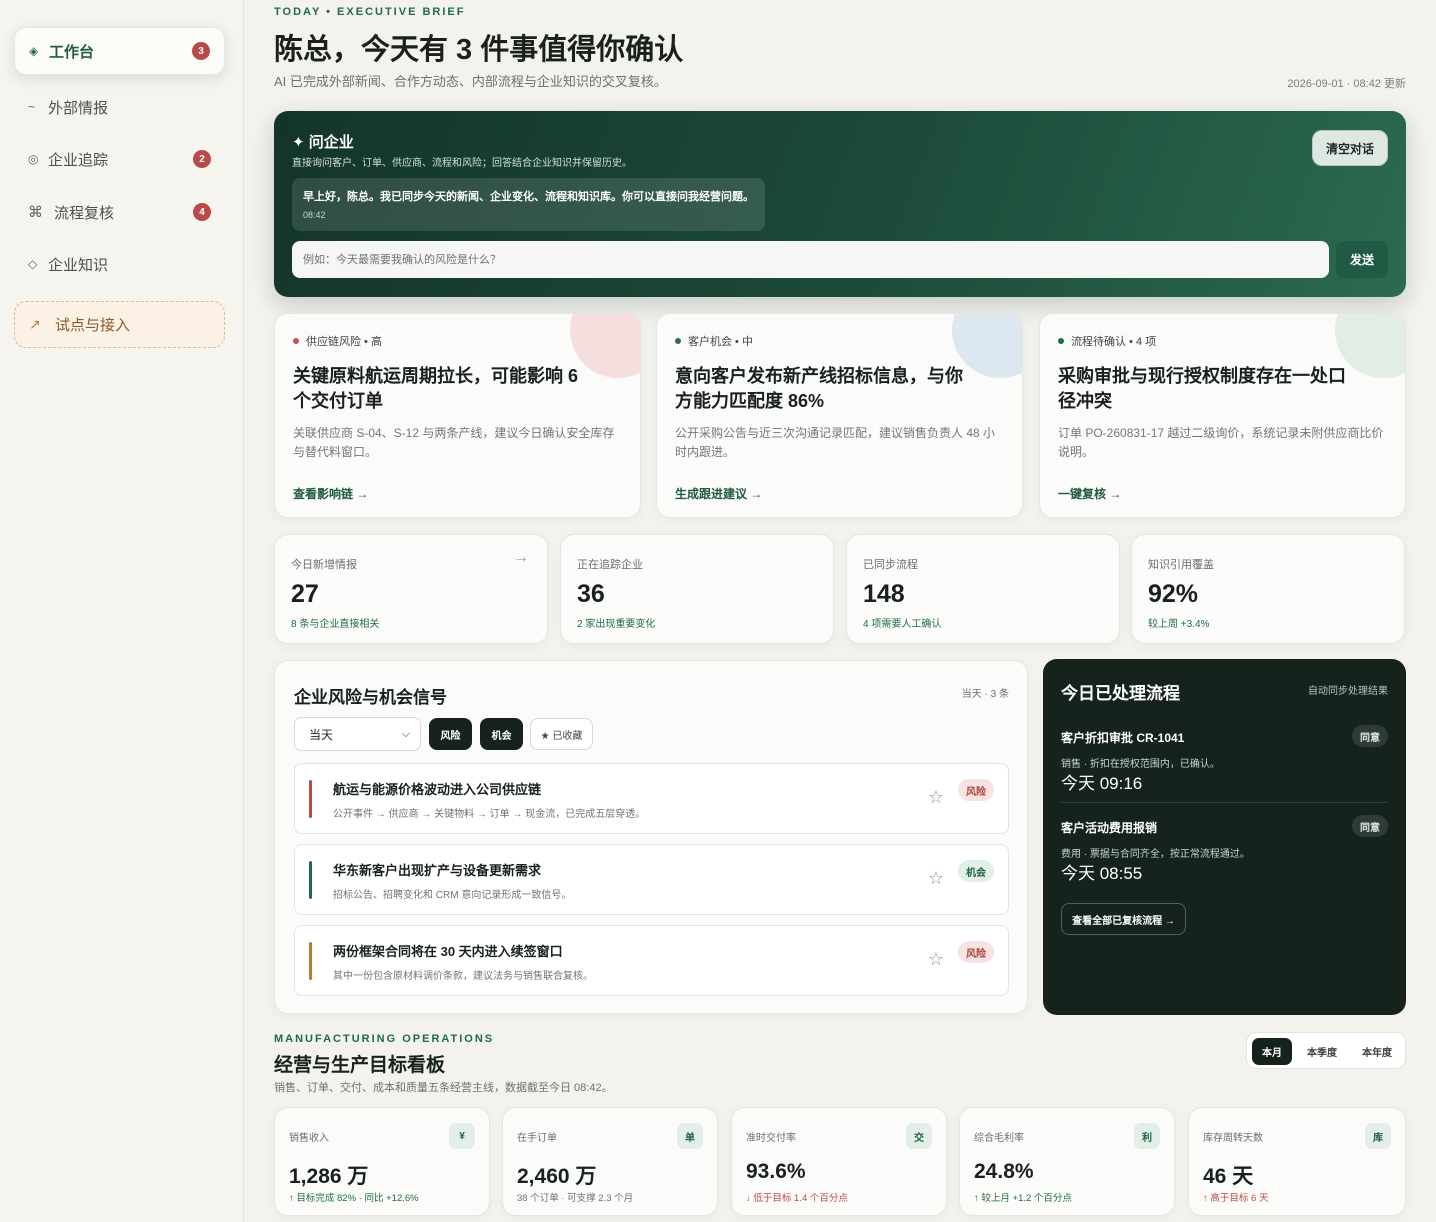  Describe the element at coordinates (384, 1039) in the screenshot. I see `ops-eyebrow: MANUFACTURING OPERATIONS` at that location.